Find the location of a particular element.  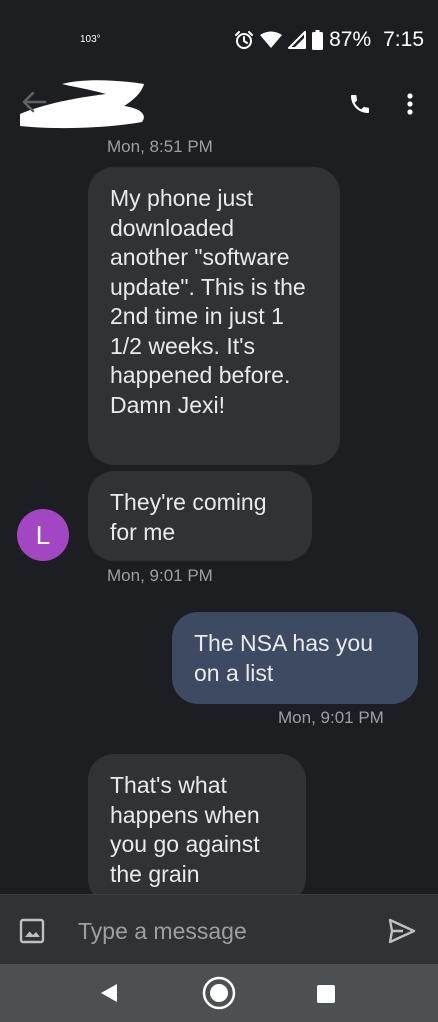

alarm-icon is located at coordinates (244, 40).